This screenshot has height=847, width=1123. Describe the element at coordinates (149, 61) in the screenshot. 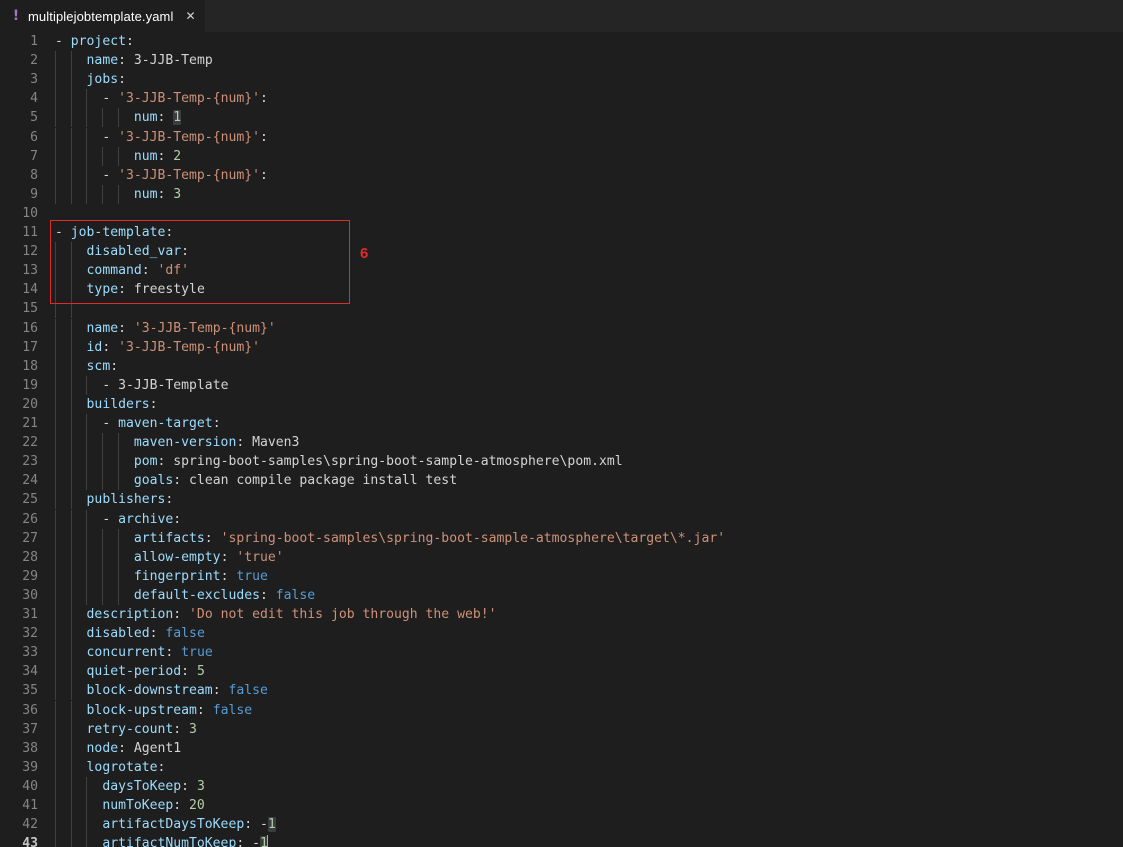

I see `code-line-text: name: 3-JJB-Temp` at that location.